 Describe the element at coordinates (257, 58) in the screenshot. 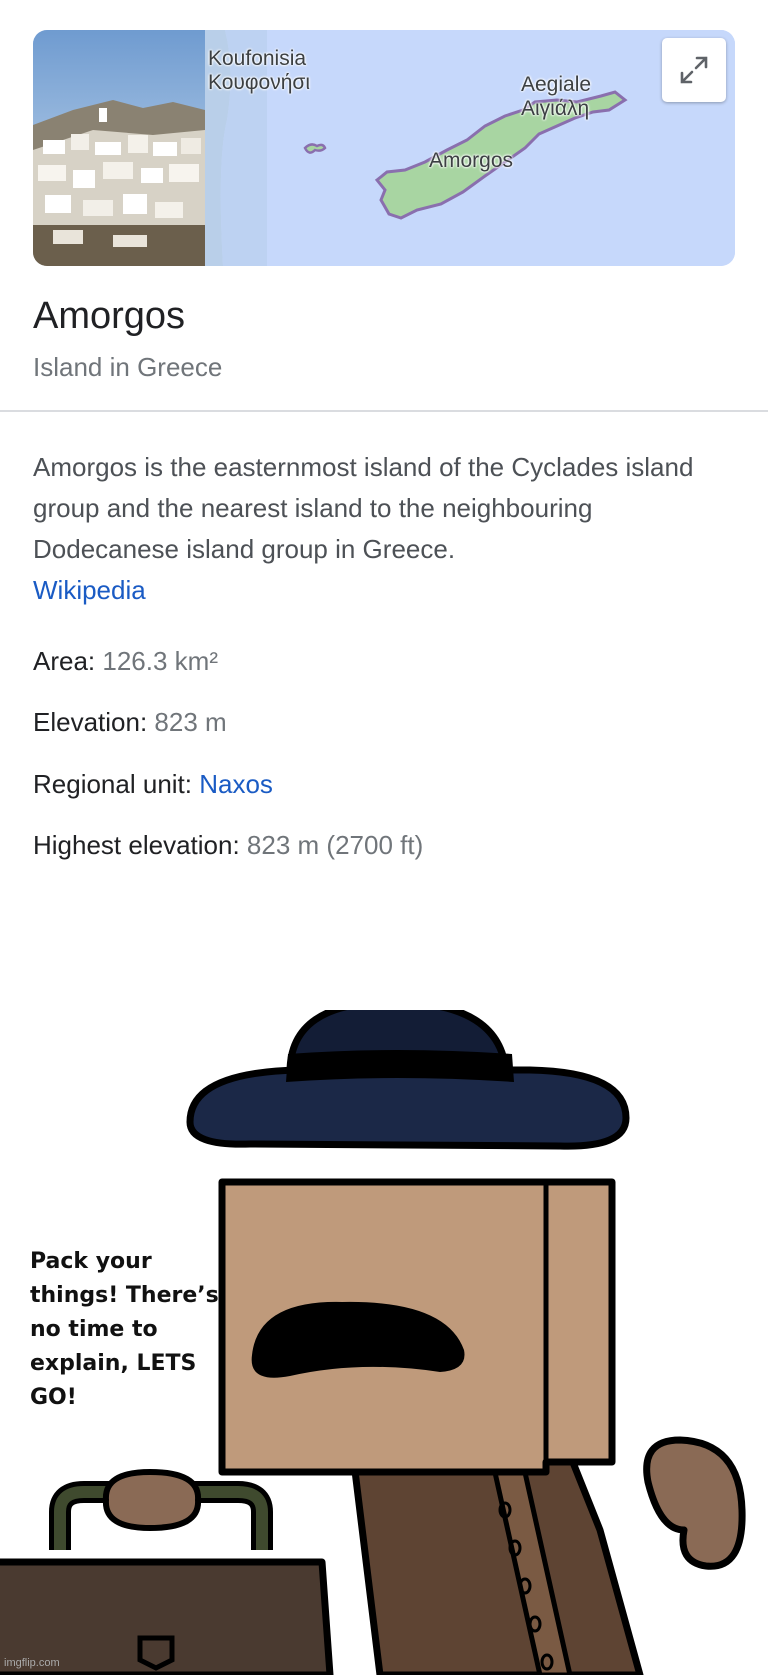

I see `map-label-koufonisia: Koufonisia` at that location.